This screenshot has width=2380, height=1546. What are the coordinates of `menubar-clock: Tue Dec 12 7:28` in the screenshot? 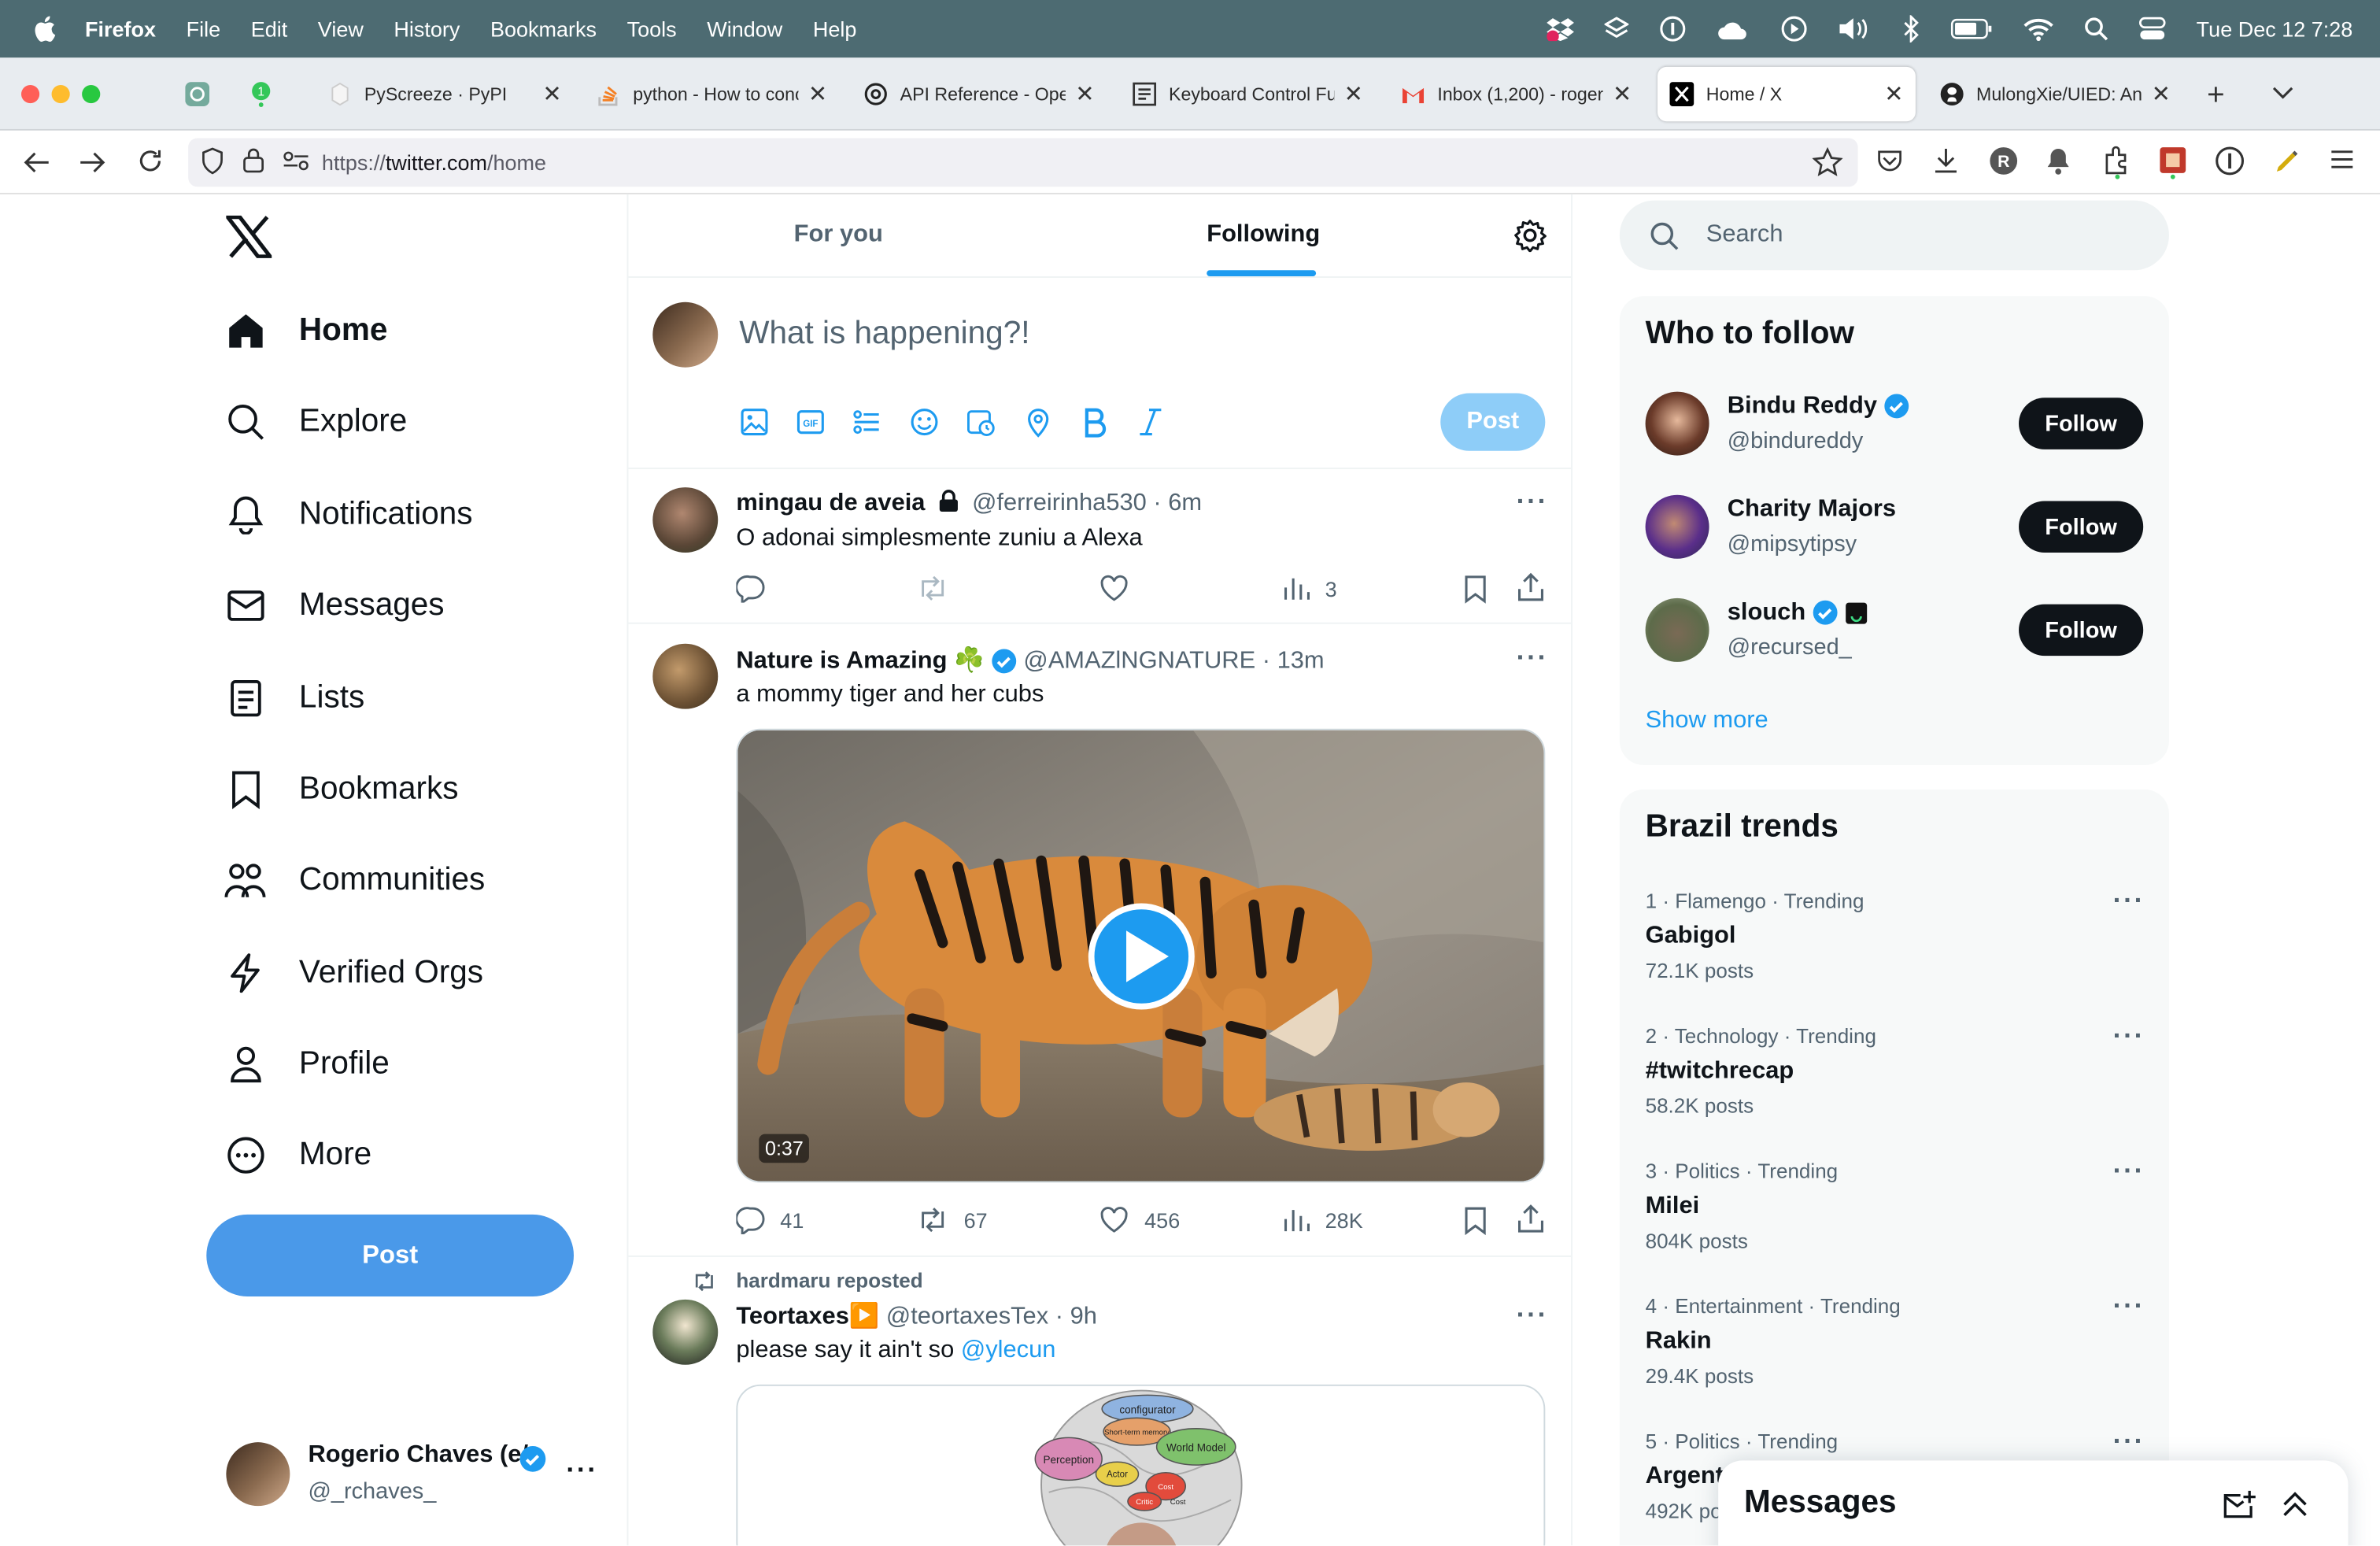 It's located at (2275, 29).